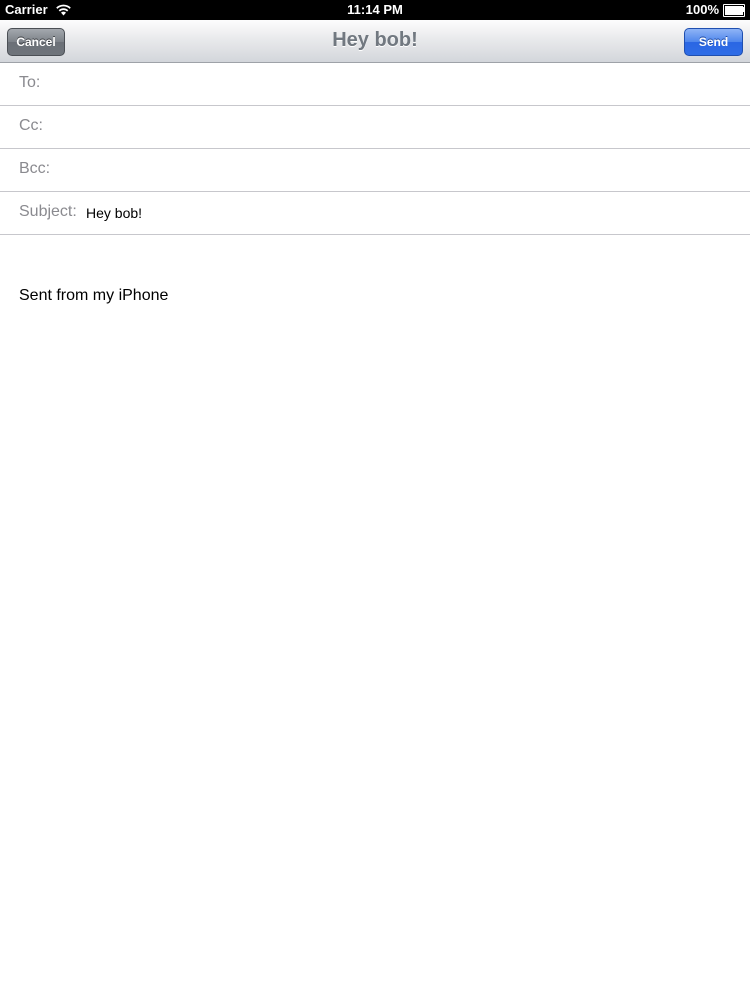 This screenshot has height=1000, width=750. Describe the element at coordinates (395, 127) in the screenshot. I see `cc-field` at that location.